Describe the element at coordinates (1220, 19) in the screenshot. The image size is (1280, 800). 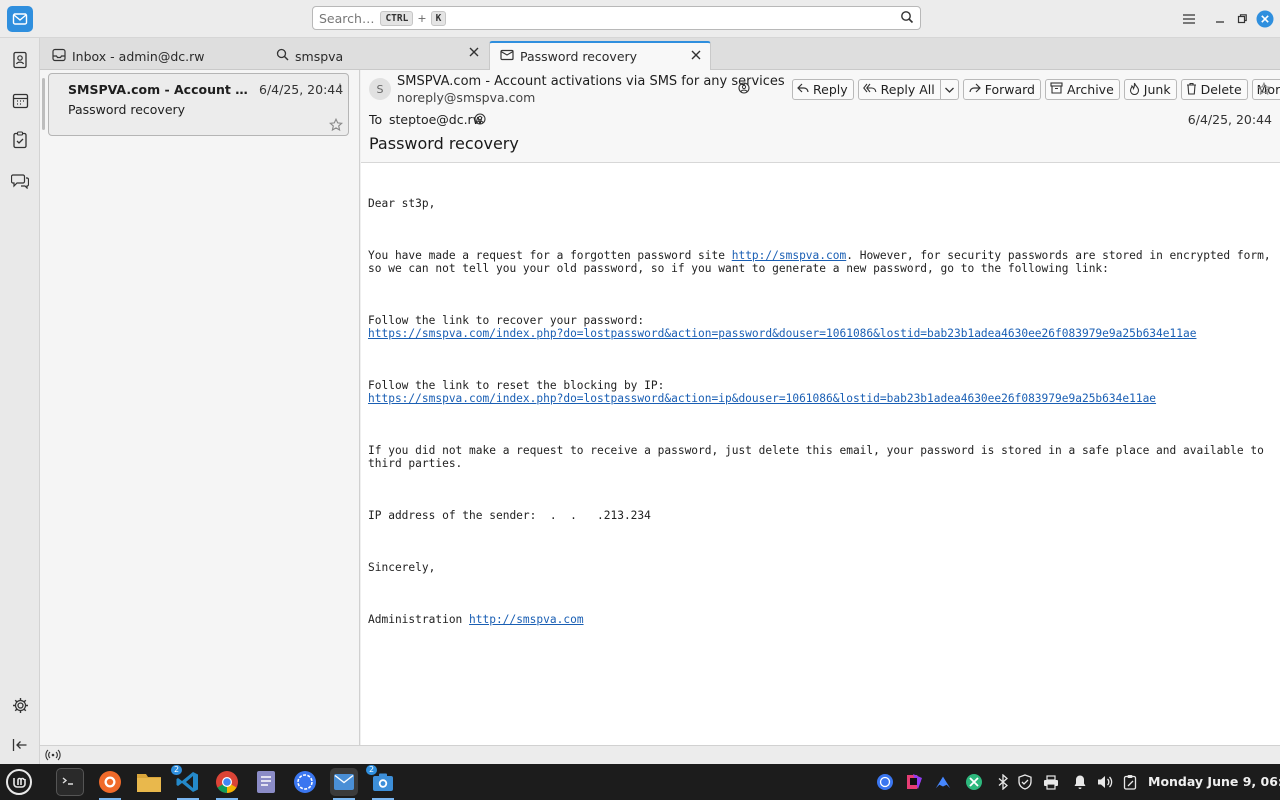
I see `minimize-icon` at that location.